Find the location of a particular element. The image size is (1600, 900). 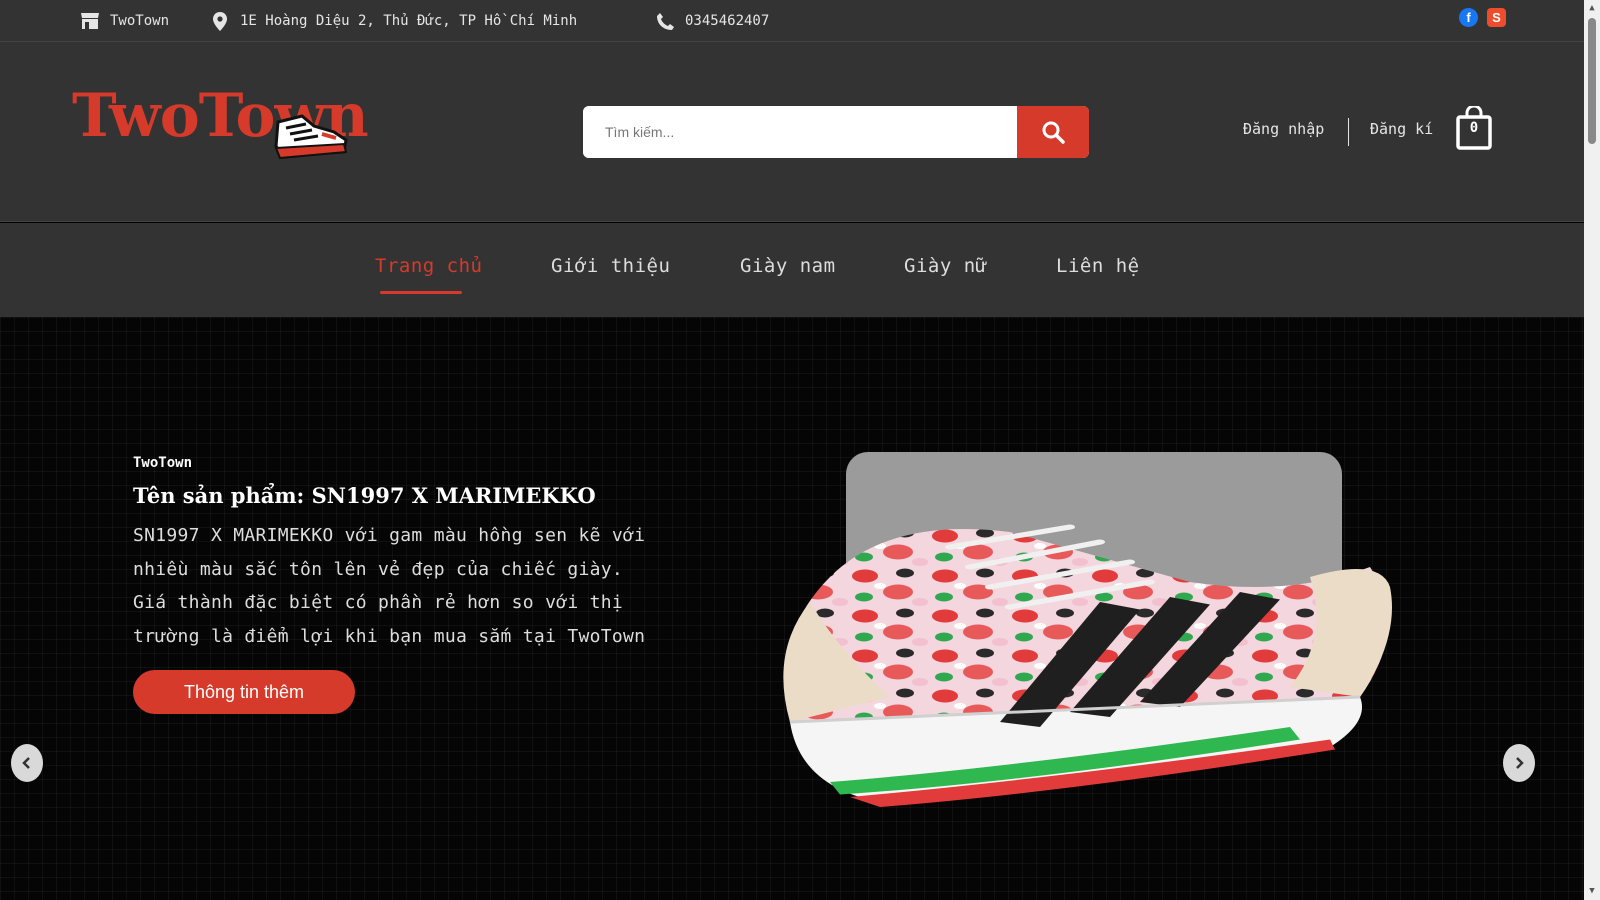

search-icon is located at coordinates (1053, 132).